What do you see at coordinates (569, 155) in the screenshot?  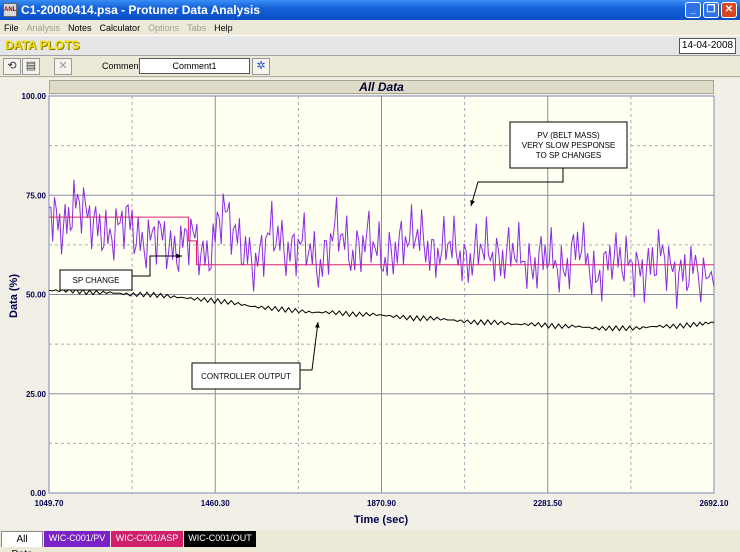 I see `annotation-text: TO SP CHANGES` at bounding box center [569, 155].